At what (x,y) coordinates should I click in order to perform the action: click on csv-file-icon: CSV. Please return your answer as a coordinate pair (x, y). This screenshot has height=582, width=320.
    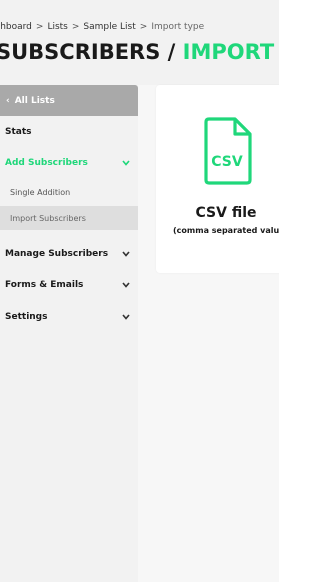
    Looking at the image, I should click on (229, 151).